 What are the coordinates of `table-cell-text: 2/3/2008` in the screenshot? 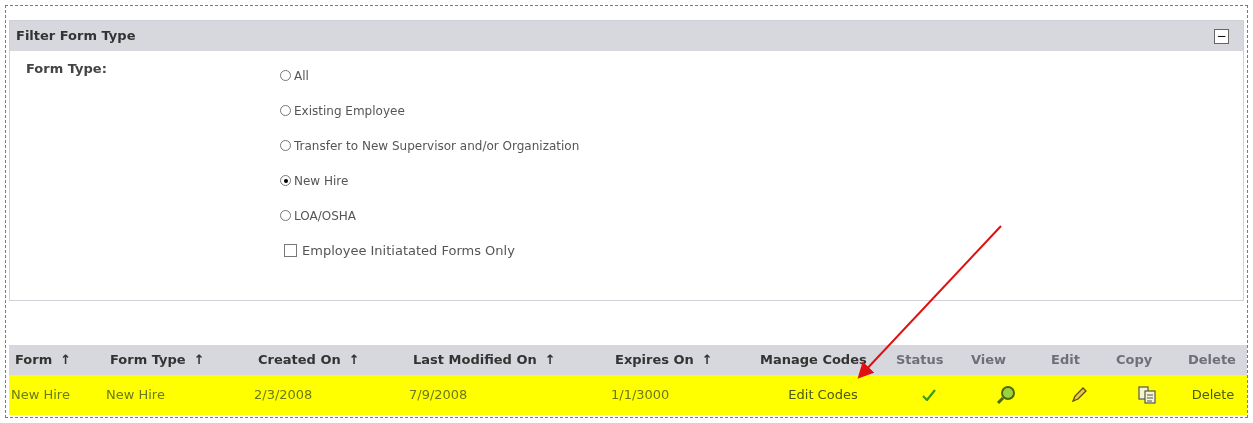 It's located at (283, 395).